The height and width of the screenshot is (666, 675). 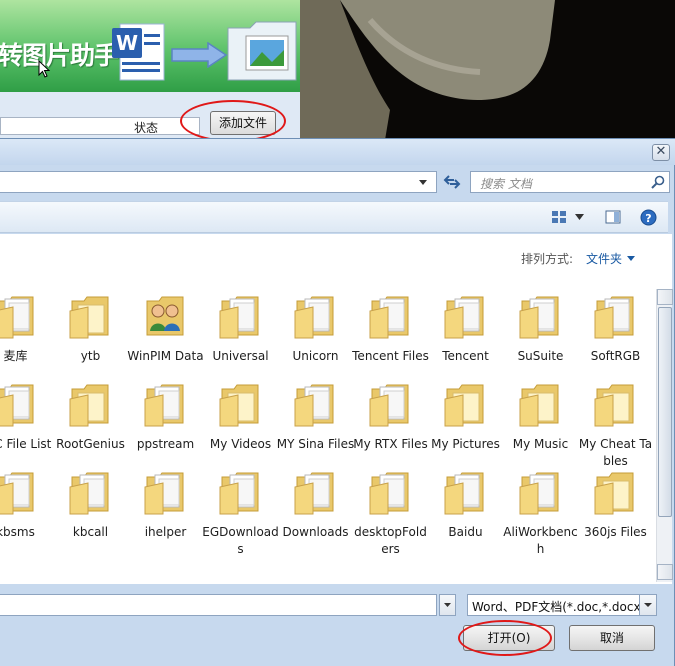 I want to click on file-list-header, so click(x=100, y=126).